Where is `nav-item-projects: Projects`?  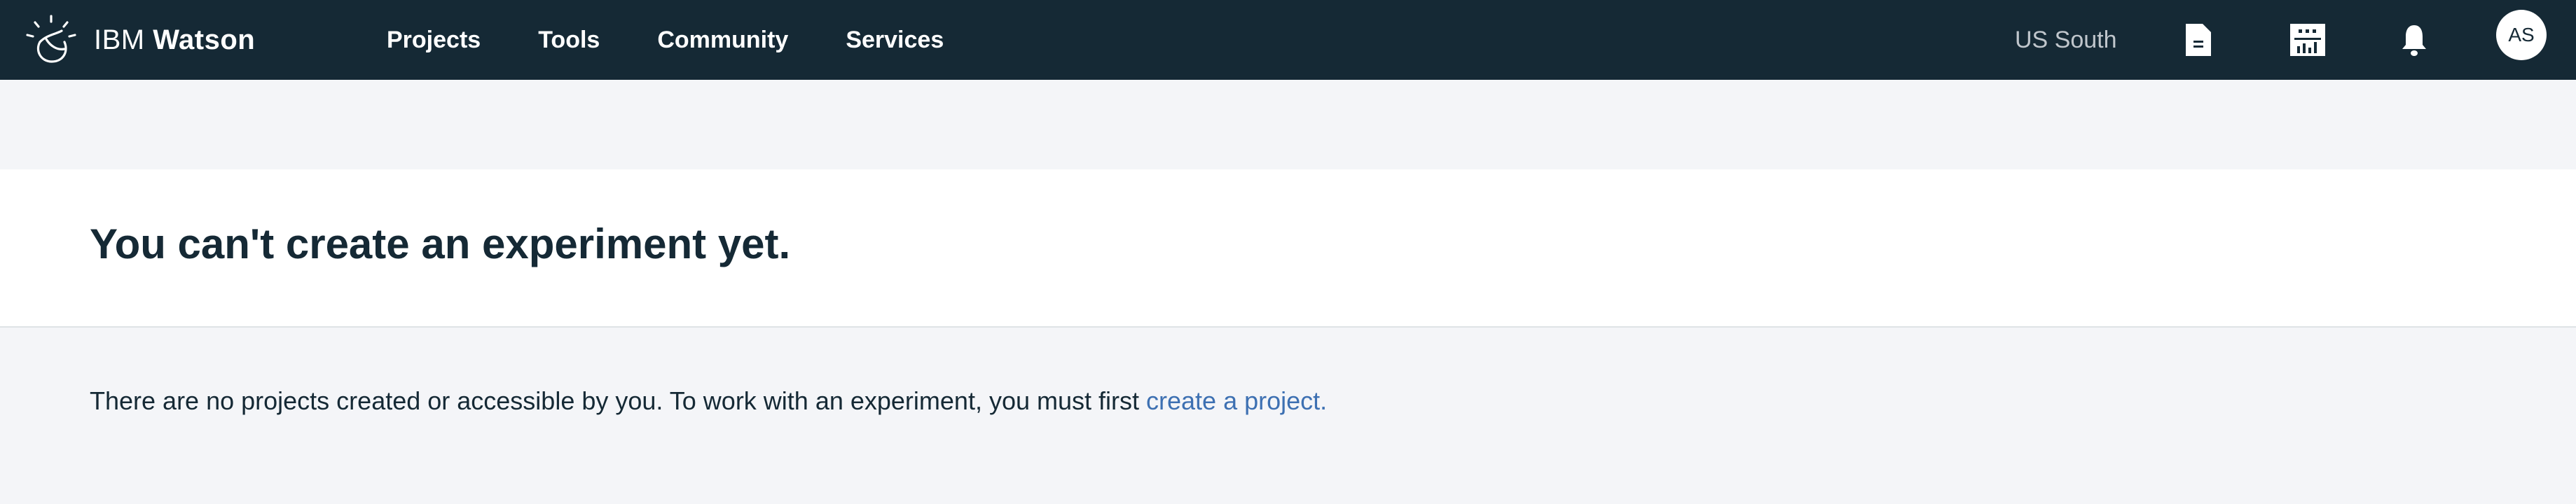 nav-item-projects: Projects is located at coordinates (434, 40).